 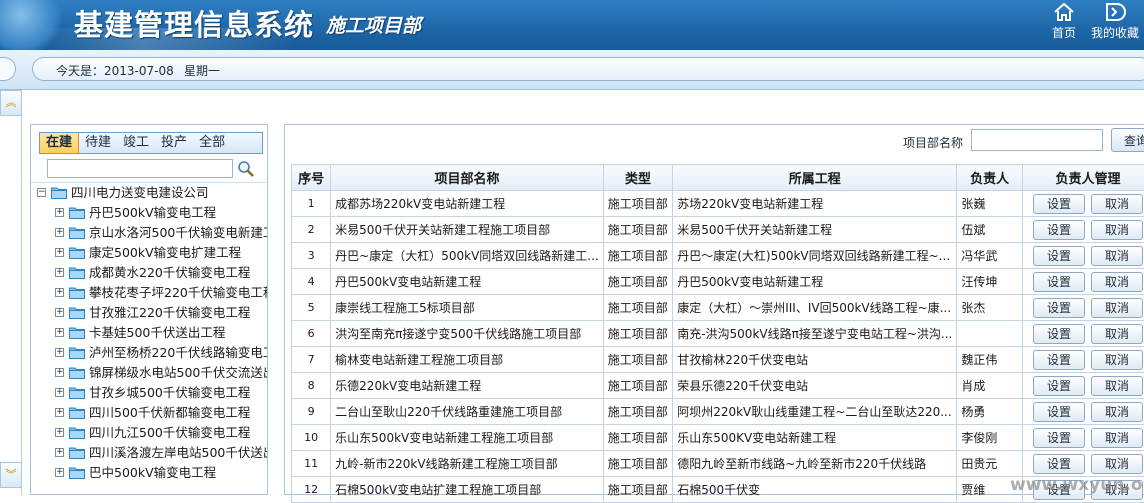 I want to click on table-cell: 乐德220kV变电站新建工程, so click(x=467, y=386).